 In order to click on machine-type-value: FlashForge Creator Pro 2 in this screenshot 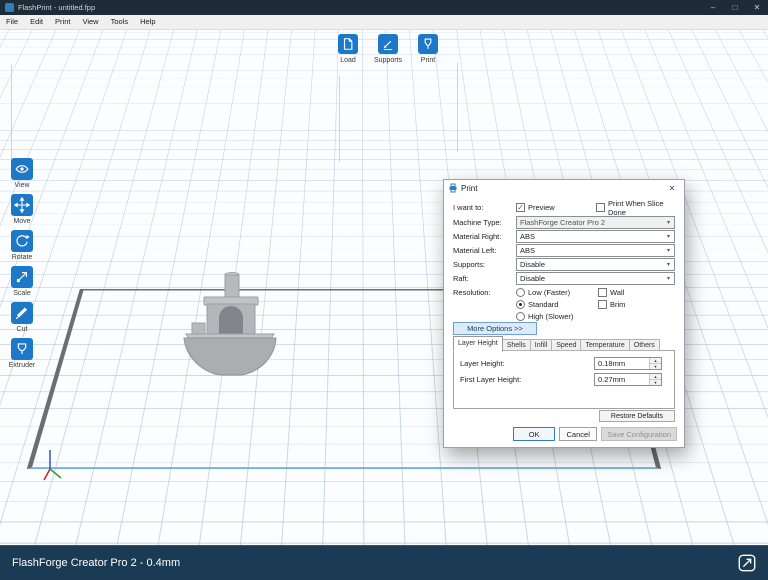, I will do `click(563, 222)`.